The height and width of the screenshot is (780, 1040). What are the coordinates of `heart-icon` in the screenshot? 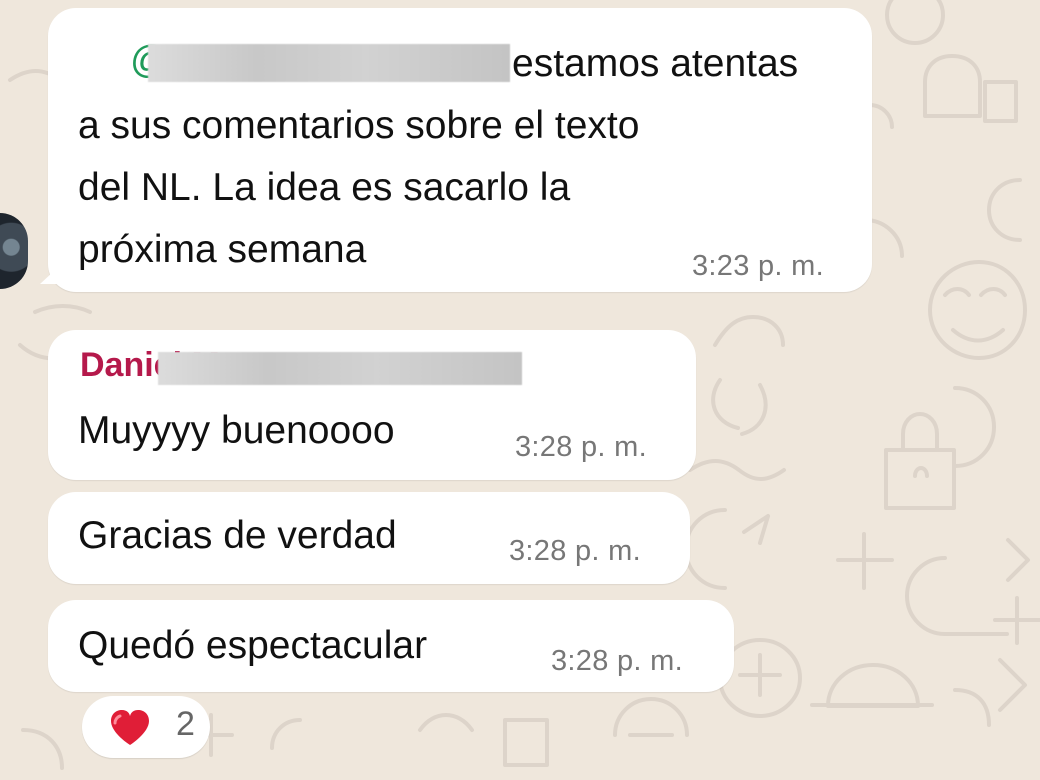 It's located at (130, 727).